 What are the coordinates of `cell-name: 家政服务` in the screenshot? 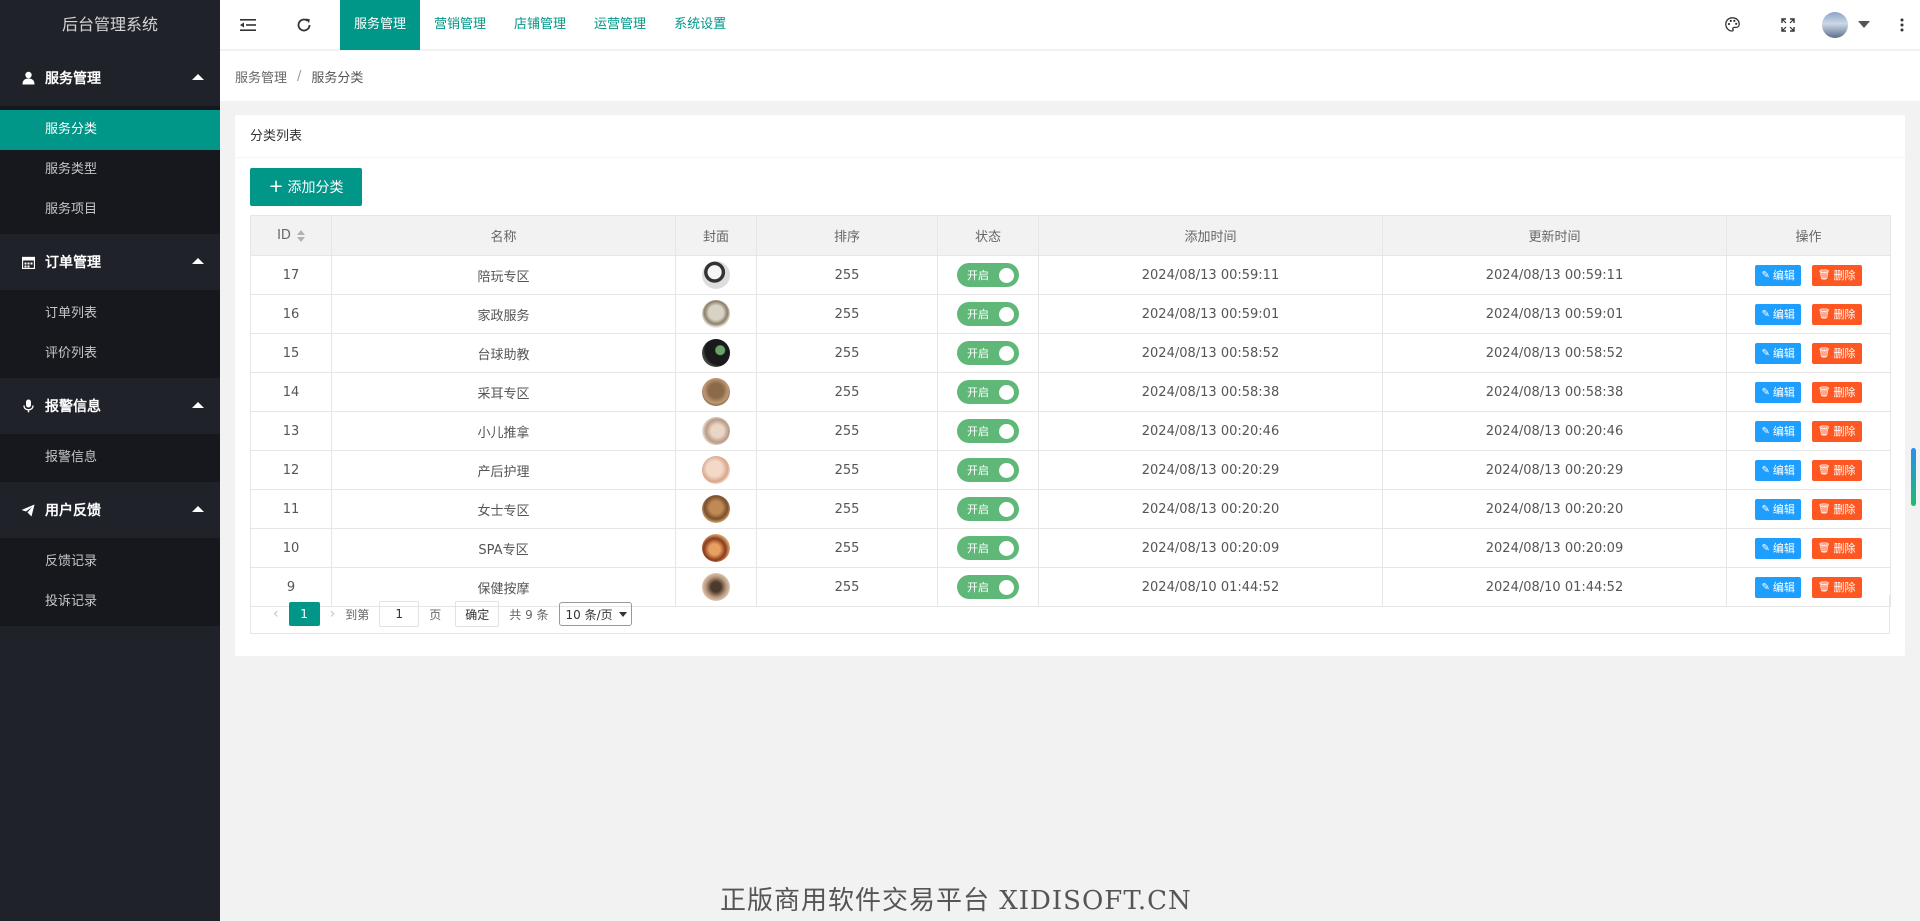 It's located at (503, 314).